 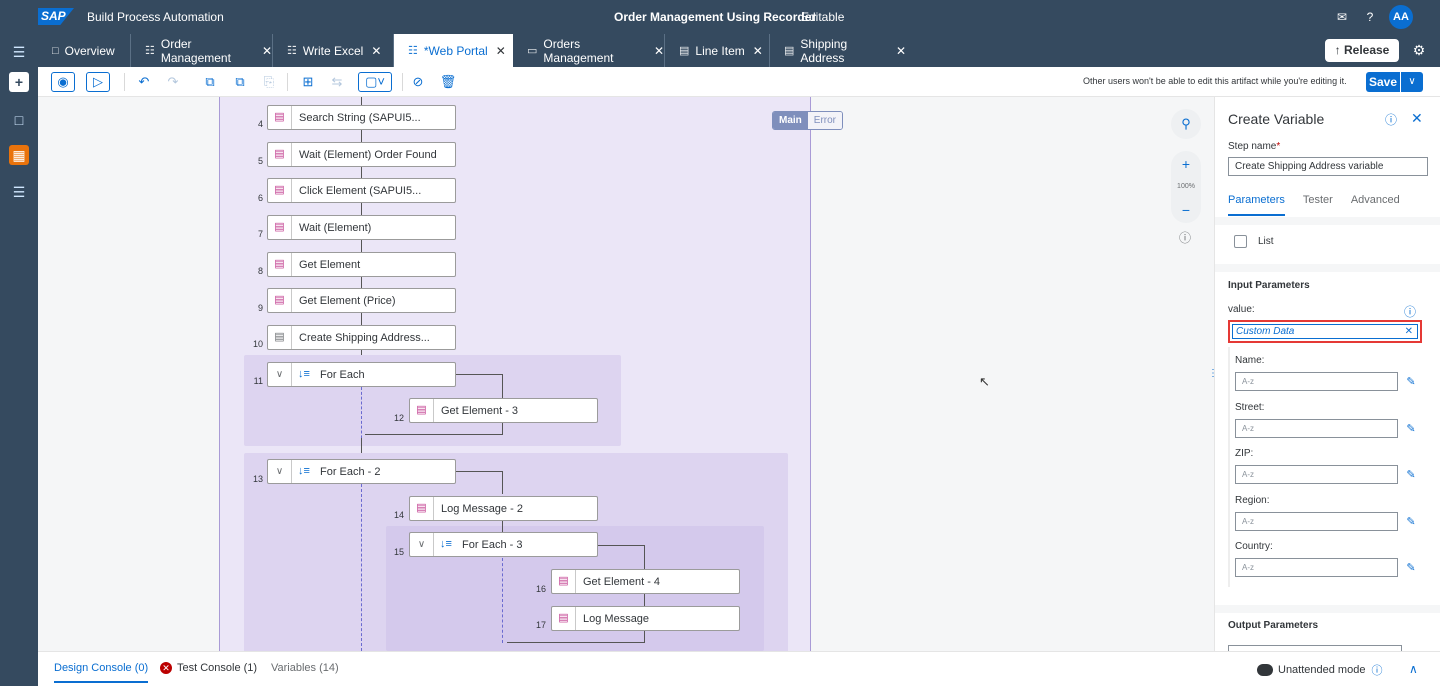 What do you see at coordinates (19, 155) in the screenshot?
I see `process-icon: ▦` at bounding box center [19, 155].